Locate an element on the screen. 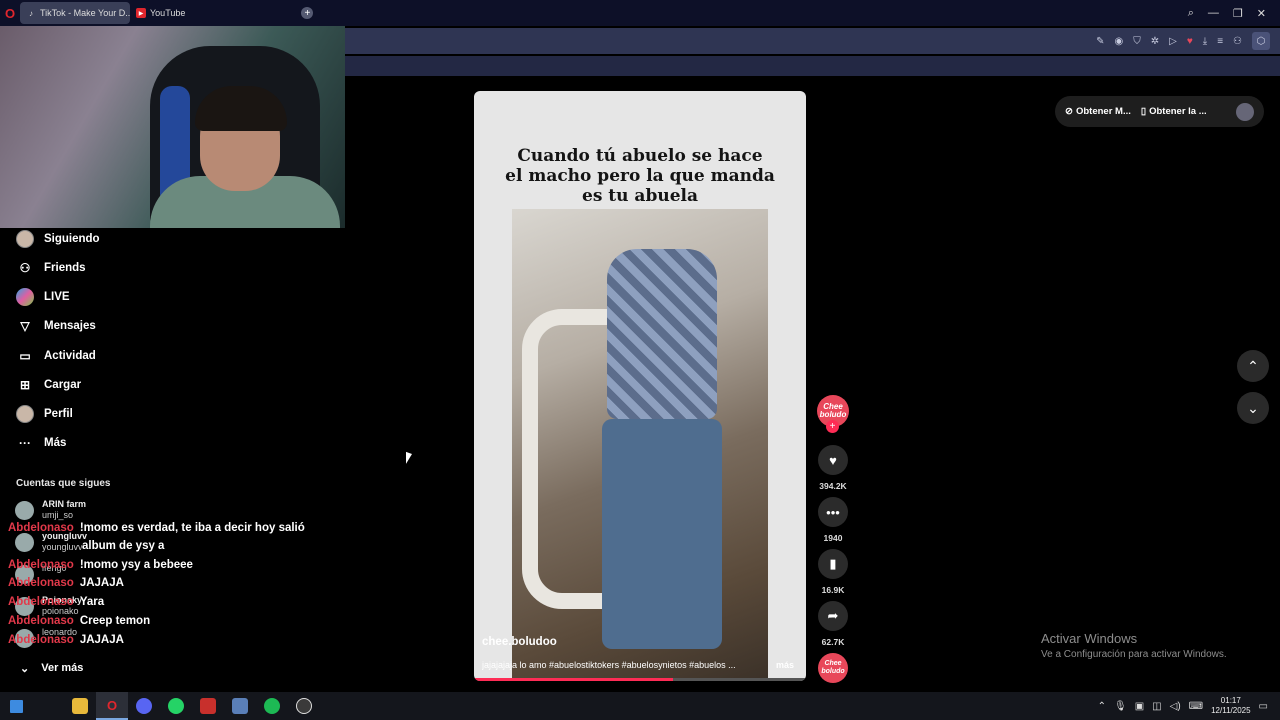 Image resolution: width=1280 pixels, height=720 pixels. search-icon is located at coordinates (48, 706).